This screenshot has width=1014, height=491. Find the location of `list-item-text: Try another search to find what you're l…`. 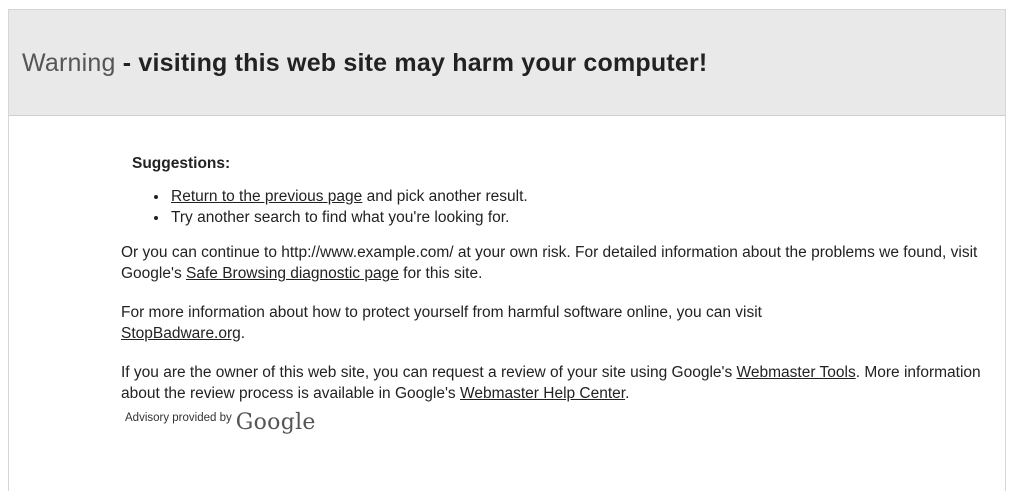

list-item-text: Try another search to find what you're l… is located at coordinates (340, 217).